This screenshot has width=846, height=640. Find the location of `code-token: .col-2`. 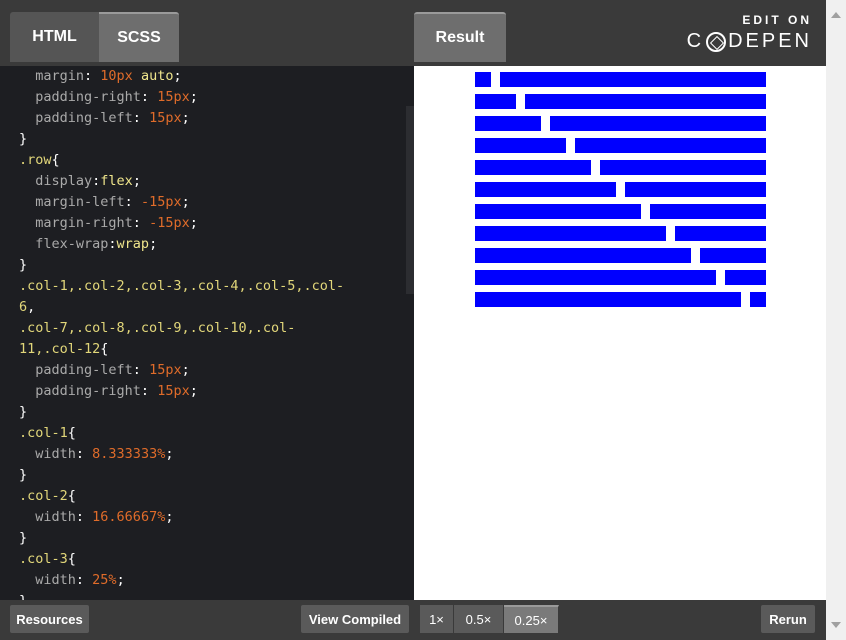

code-token: .col-2 is located at coordinates (43, 496).